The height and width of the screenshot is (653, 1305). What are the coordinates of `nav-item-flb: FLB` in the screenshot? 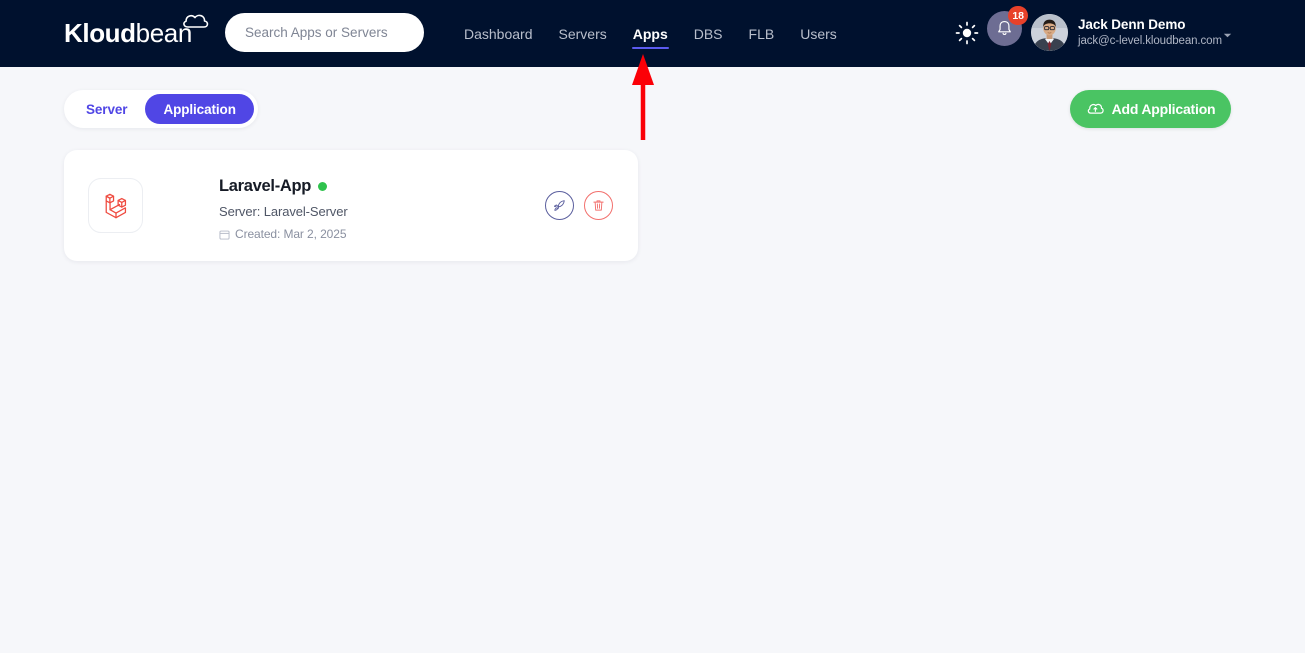 It's located at (762, 33).